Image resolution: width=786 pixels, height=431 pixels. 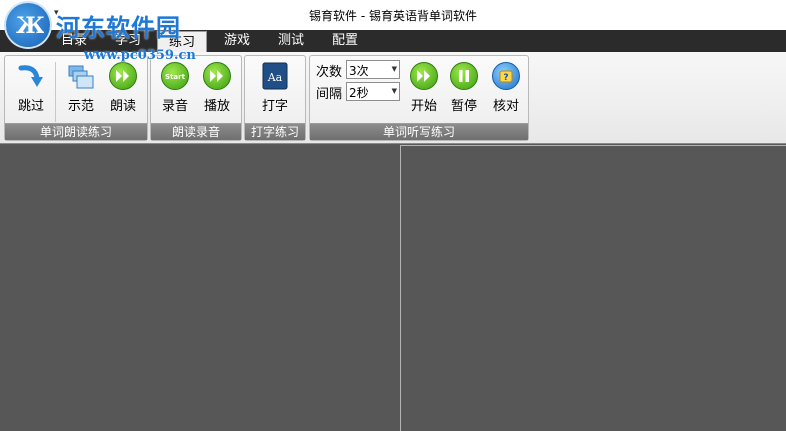 I want to click on svg-text: Aa, so click(x=275, y=77).